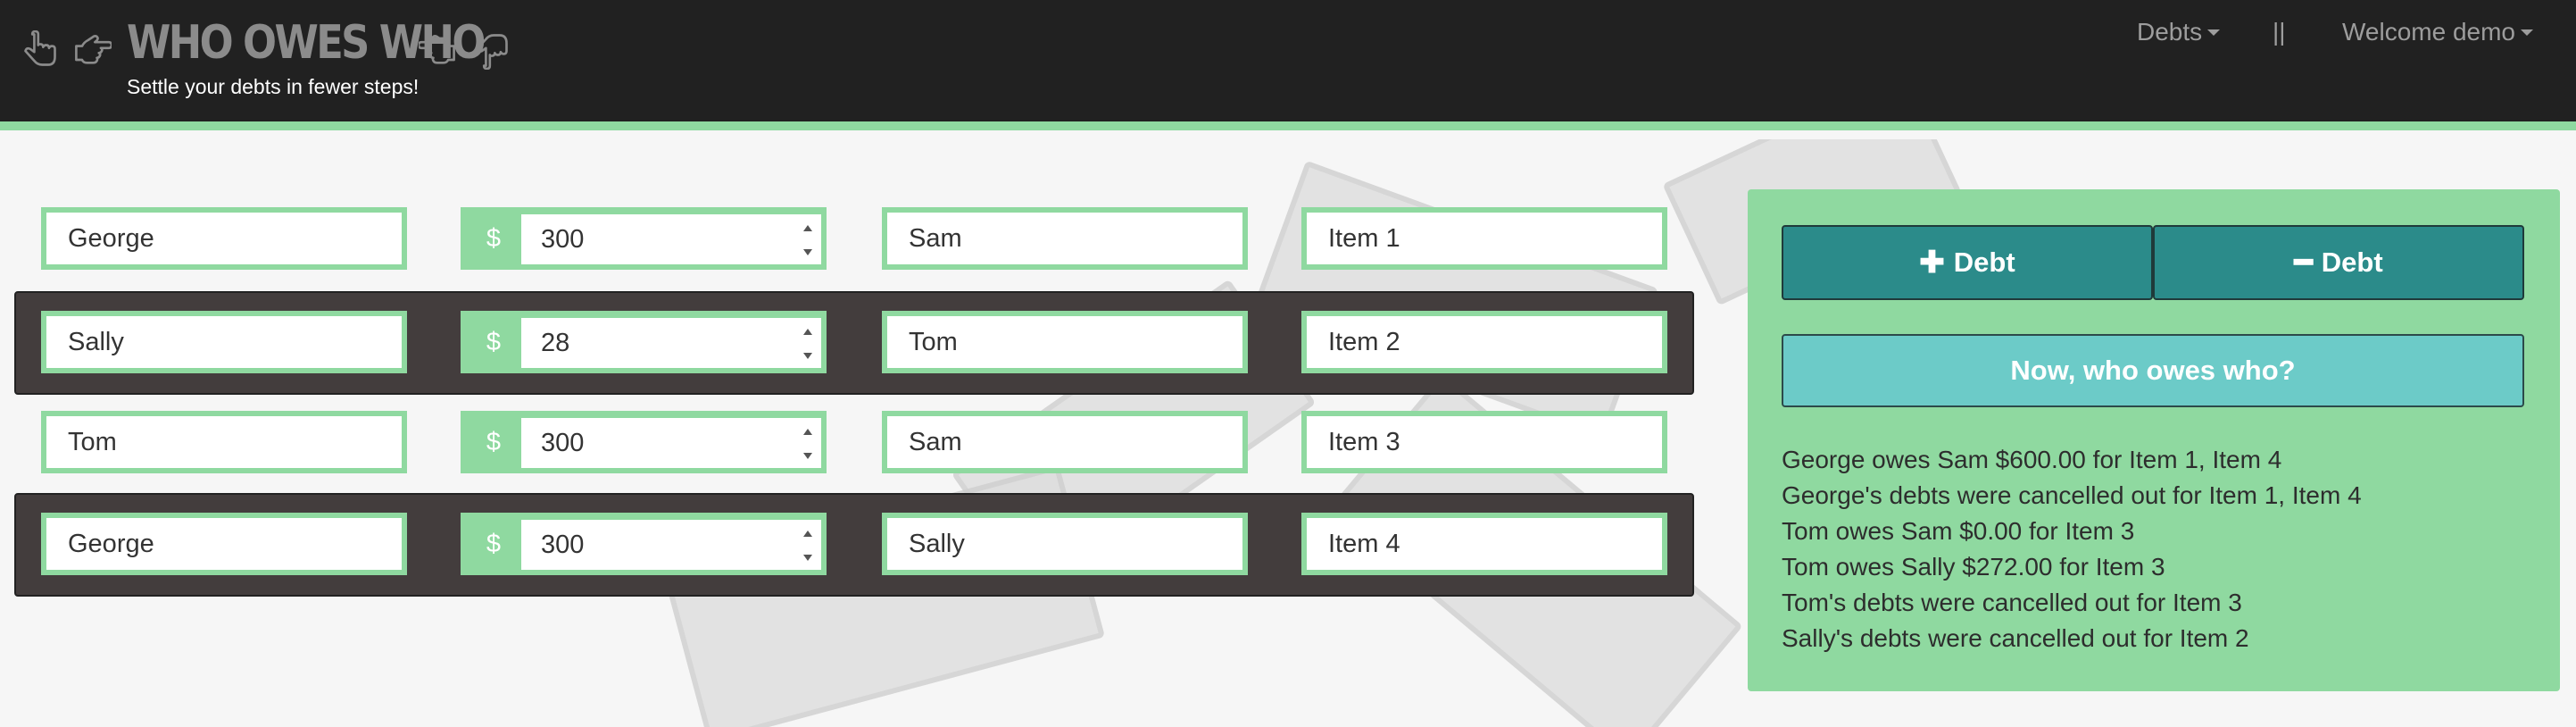 Image resolution: width=2576 pixels, height=727 pixels. What do you see at coordinates (1484, 239) in the screenshot?
I see `item-input: Item 1` at bounding box center [1484, 239].